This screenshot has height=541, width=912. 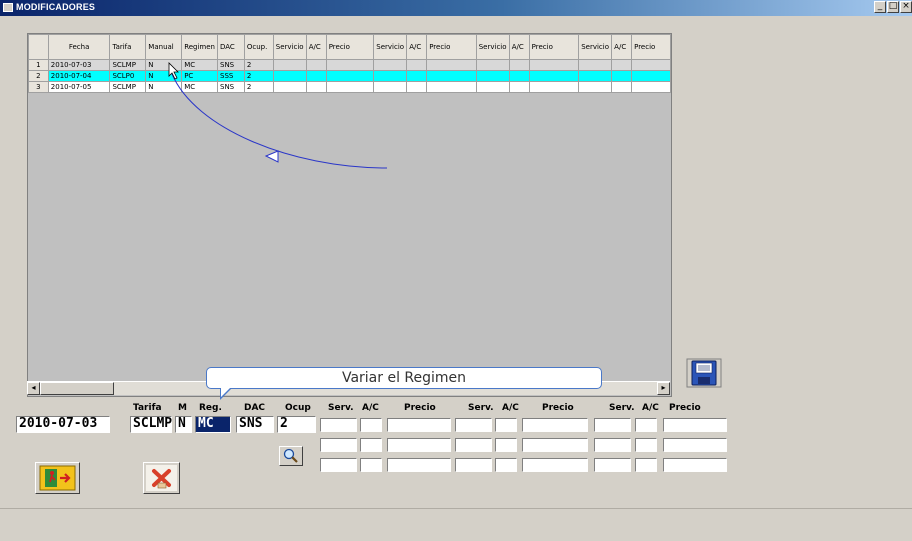 I want to click on header-dac: DAC, so click(x=231, y=47).